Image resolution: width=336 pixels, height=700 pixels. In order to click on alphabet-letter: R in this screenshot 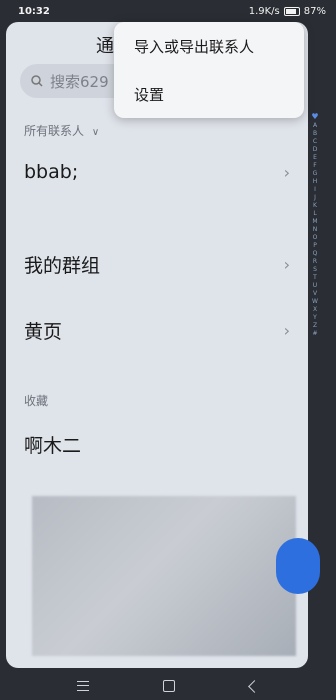, I will do `click(315, 261)`.